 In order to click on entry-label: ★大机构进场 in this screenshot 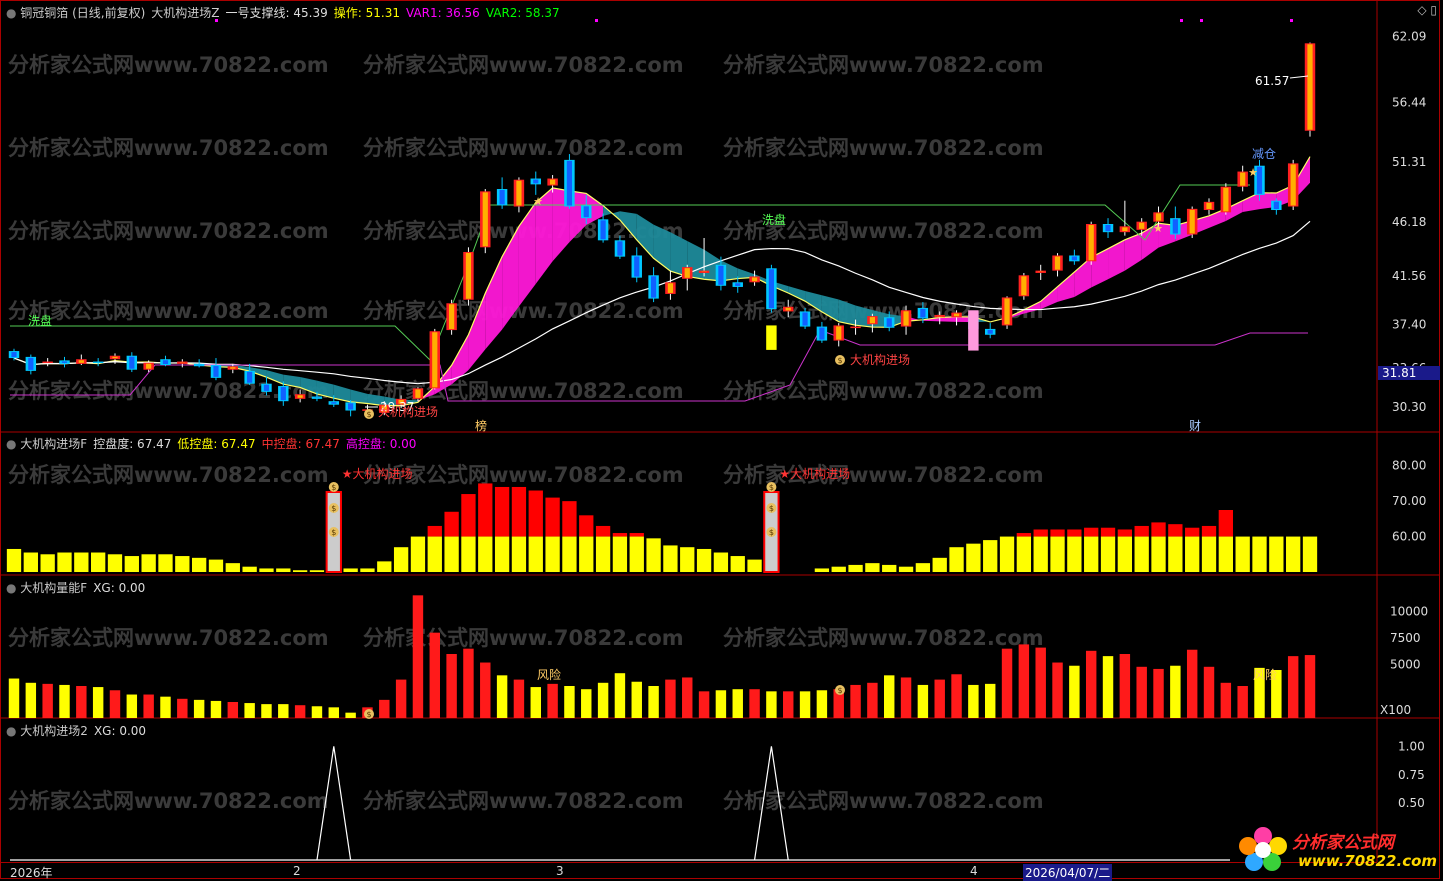, I will do `click(814, 473)`.